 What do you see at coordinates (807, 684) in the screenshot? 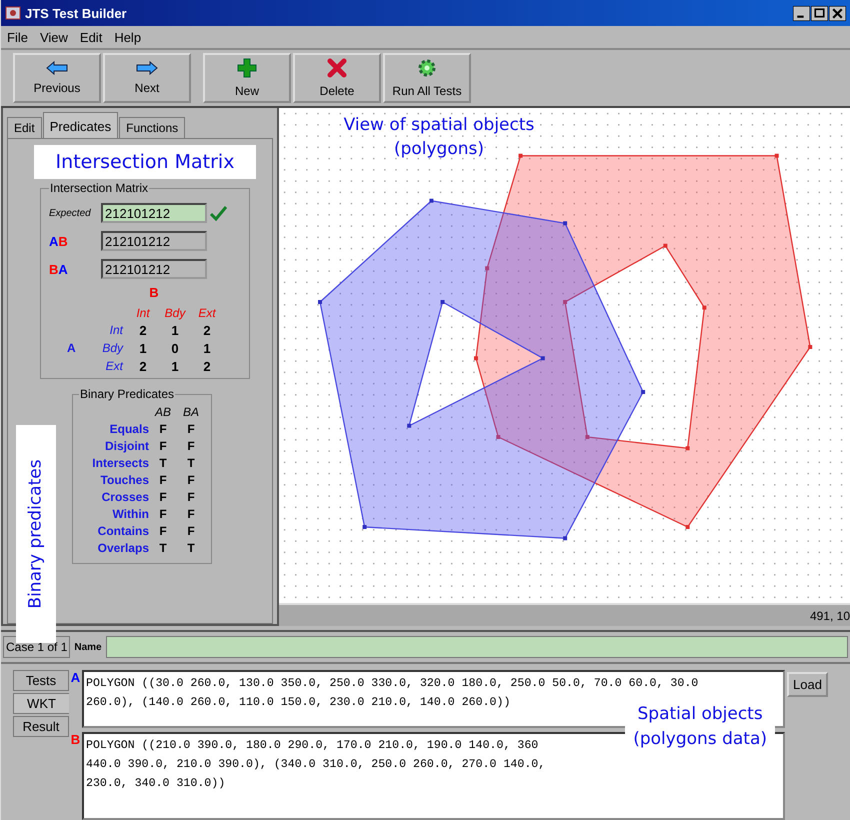
I see `load-button: Load` at bounding box center [807, 684].